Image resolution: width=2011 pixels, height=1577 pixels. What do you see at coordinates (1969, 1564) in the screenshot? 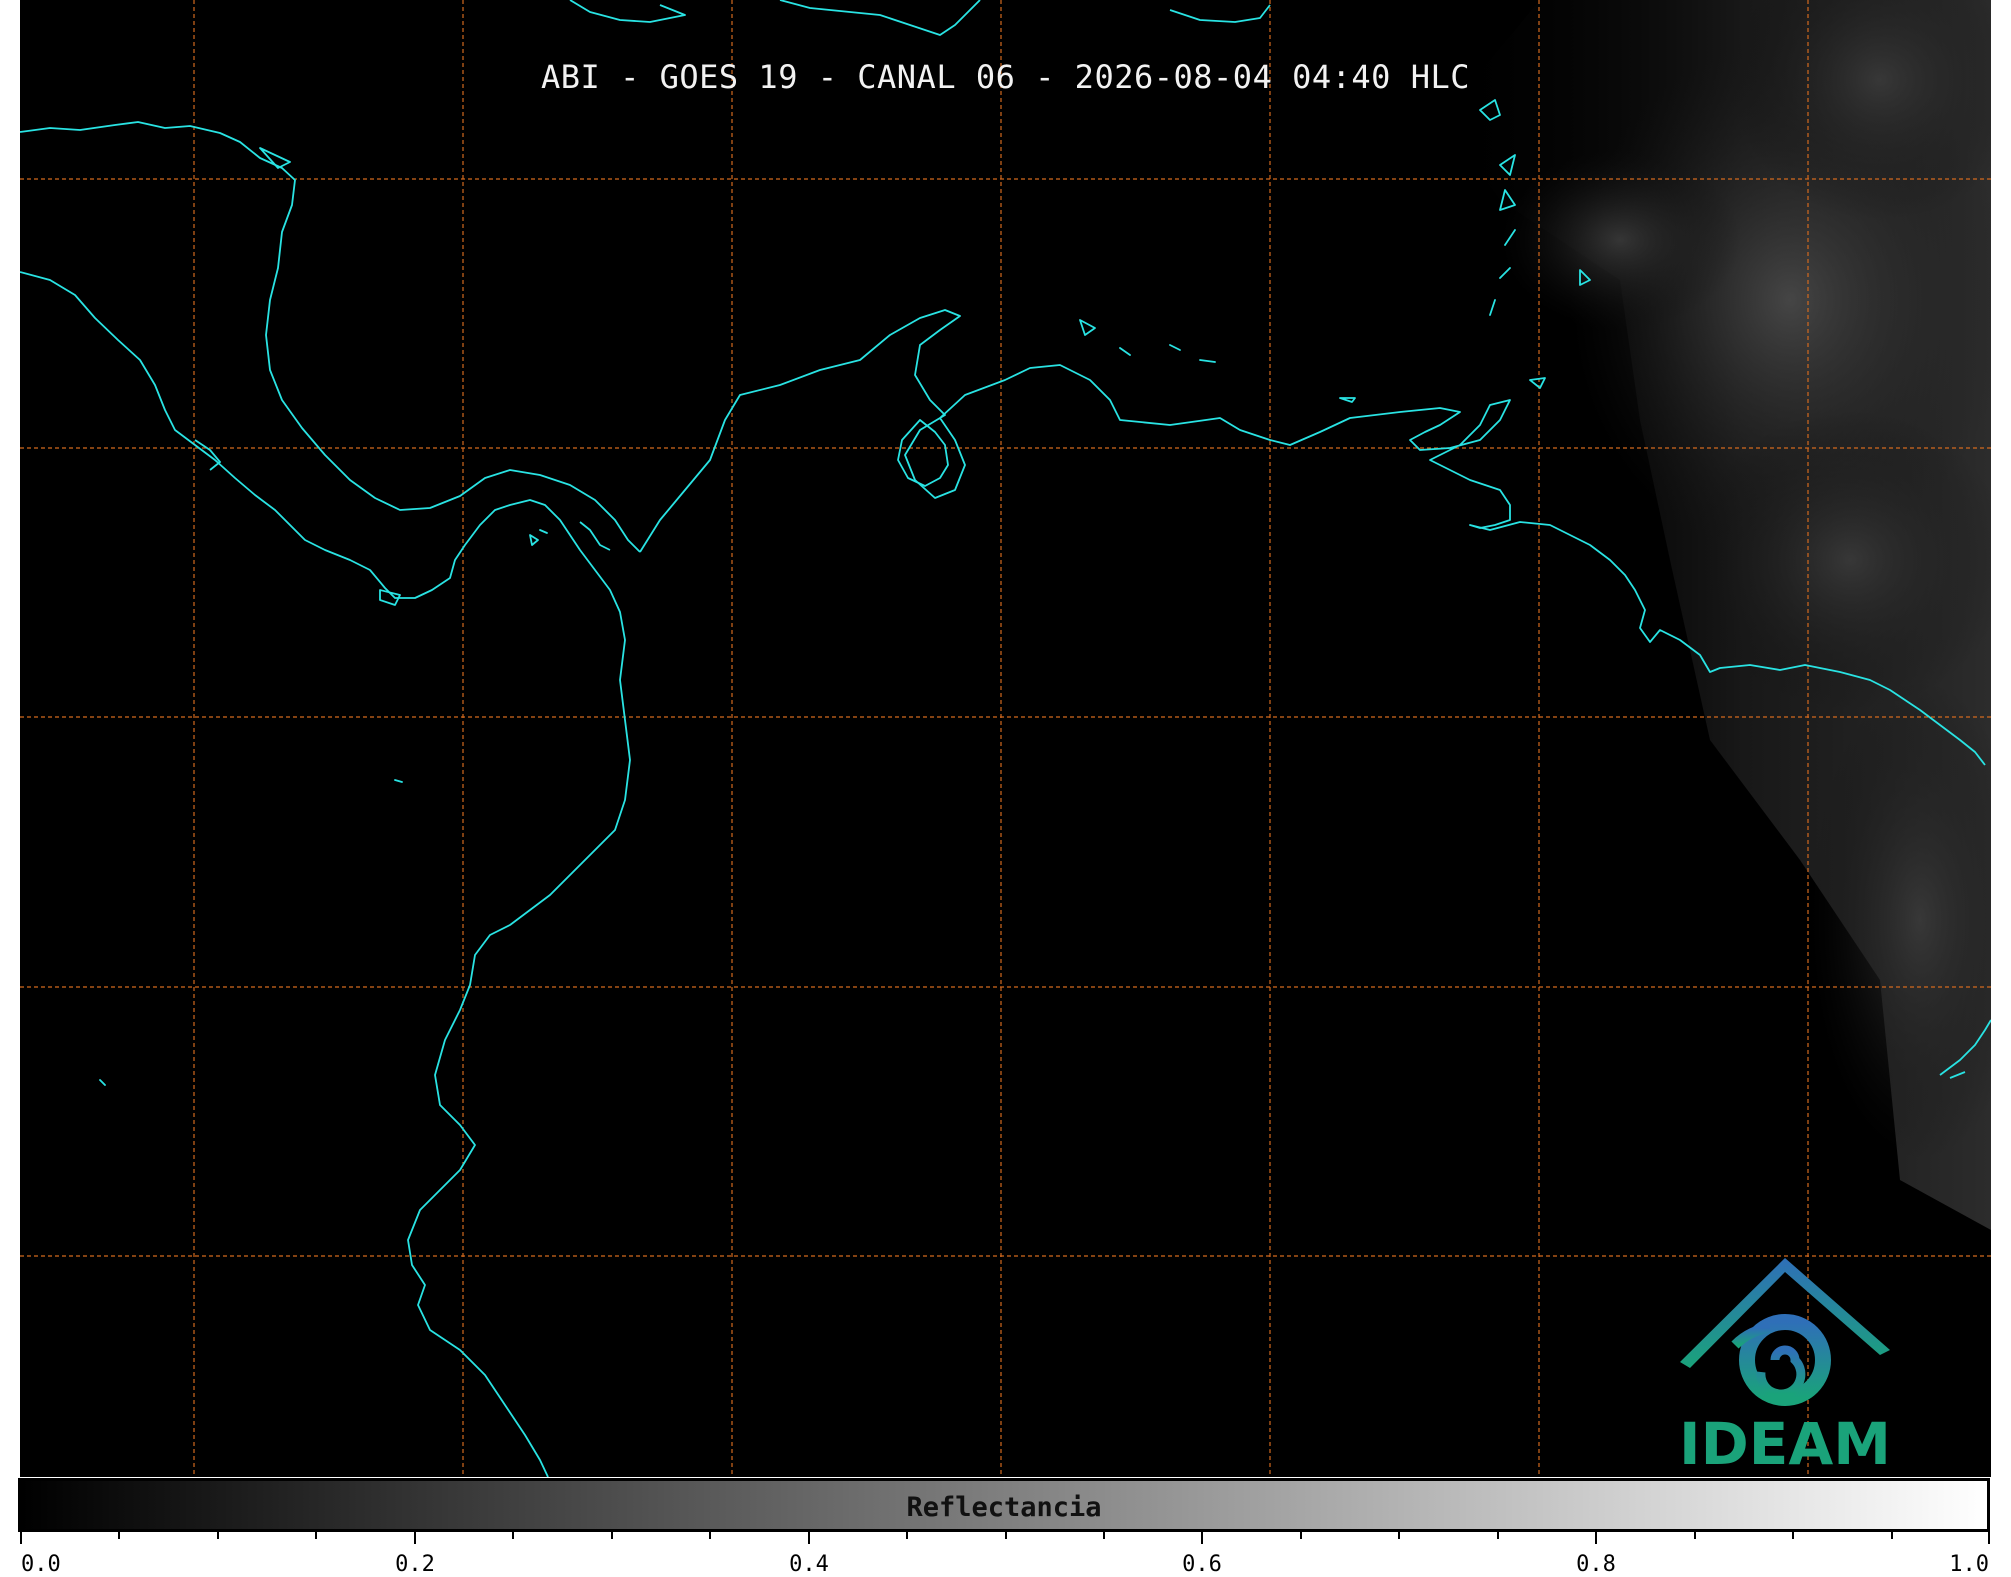
I see `colorbar-tick-label: 1.0` at bounding box center [1969, 1564].